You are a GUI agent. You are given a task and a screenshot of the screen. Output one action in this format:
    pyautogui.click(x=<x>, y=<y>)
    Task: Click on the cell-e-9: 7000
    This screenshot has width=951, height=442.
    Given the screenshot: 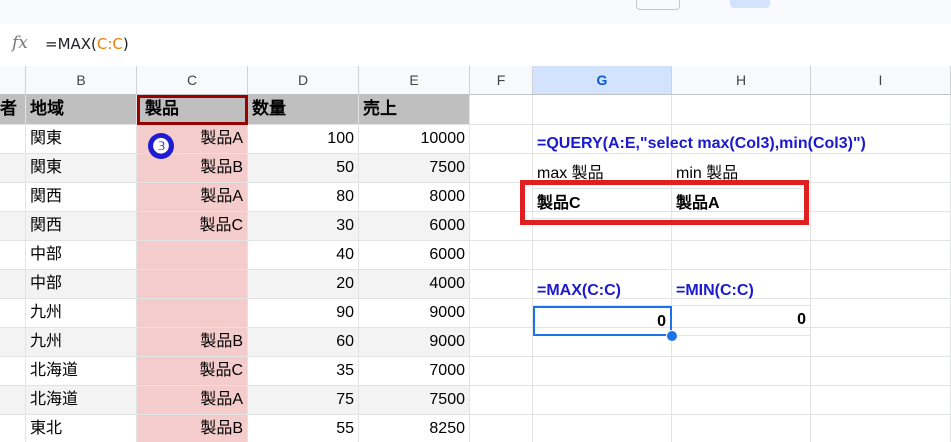 What is the action you would take?
    pyautogui.click(x=414, y=371)
    